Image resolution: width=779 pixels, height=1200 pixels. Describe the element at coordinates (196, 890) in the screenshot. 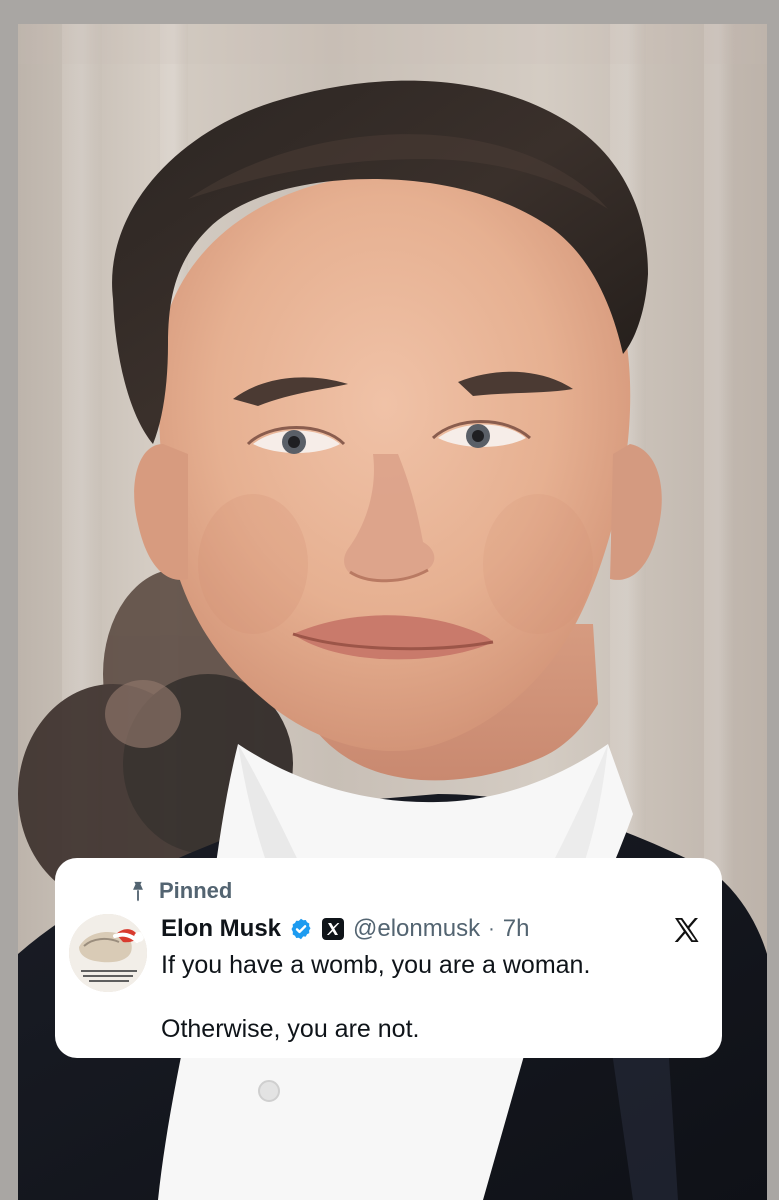

I see `pinned-label: Pinned` at that location.